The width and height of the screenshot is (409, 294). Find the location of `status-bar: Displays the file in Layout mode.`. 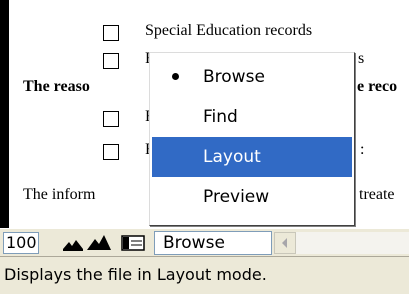

status-bar: Displays the file in Layout mode. is located at coordinates (204, 275).